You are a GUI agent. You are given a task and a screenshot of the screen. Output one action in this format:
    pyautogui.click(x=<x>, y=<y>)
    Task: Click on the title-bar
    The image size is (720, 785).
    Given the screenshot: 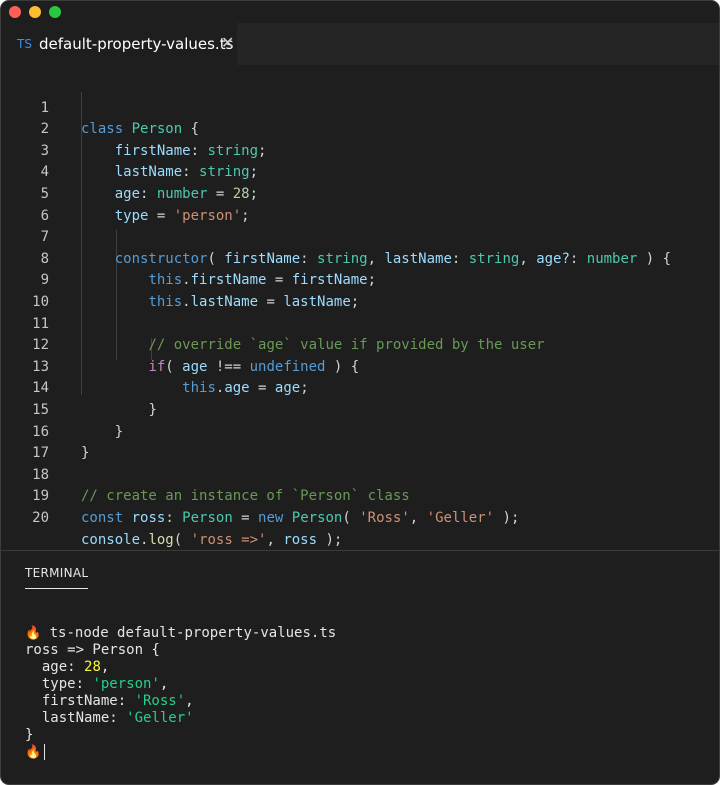 What is the action you would take?
    pyautogui.click(x=360, y=12)
    